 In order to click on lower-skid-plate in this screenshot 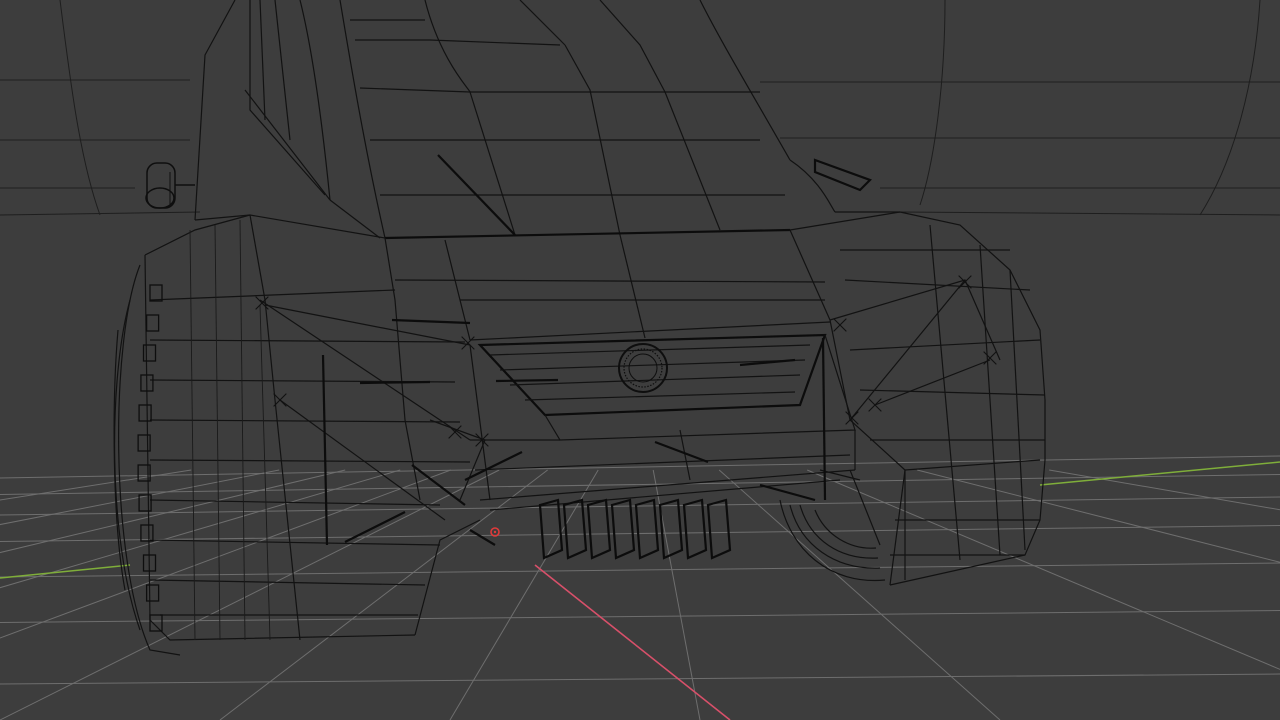, I will do `click(635, 529)`.